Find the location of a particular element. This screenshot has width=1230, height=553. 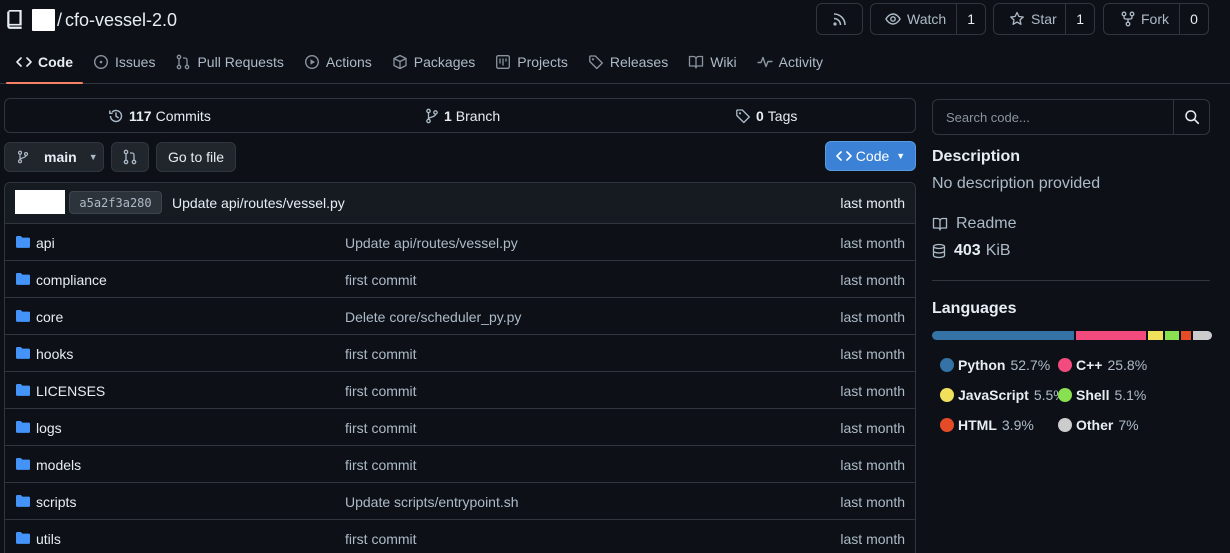

language-name: HTML is located at coordinates (977, 425).